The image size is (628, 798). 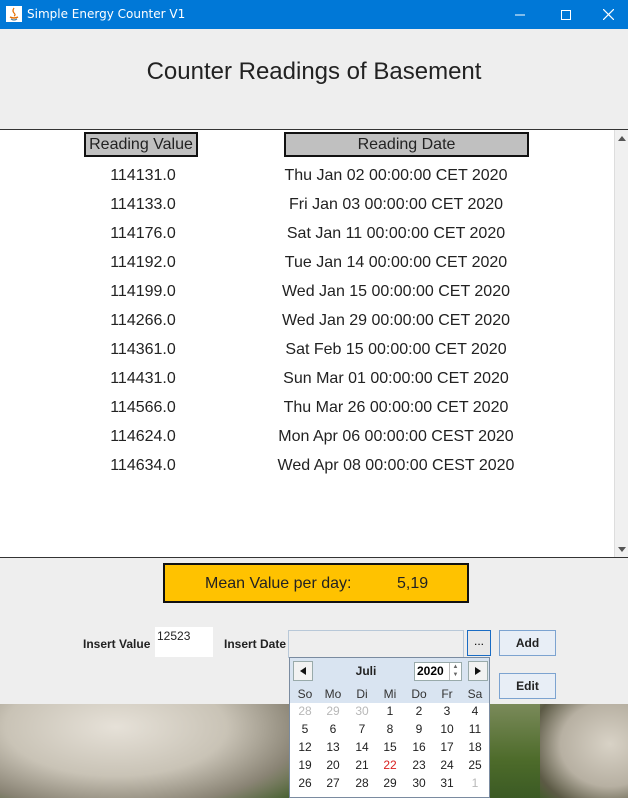 I want to click on calendar-day: 8, so click(x=390, y=729).